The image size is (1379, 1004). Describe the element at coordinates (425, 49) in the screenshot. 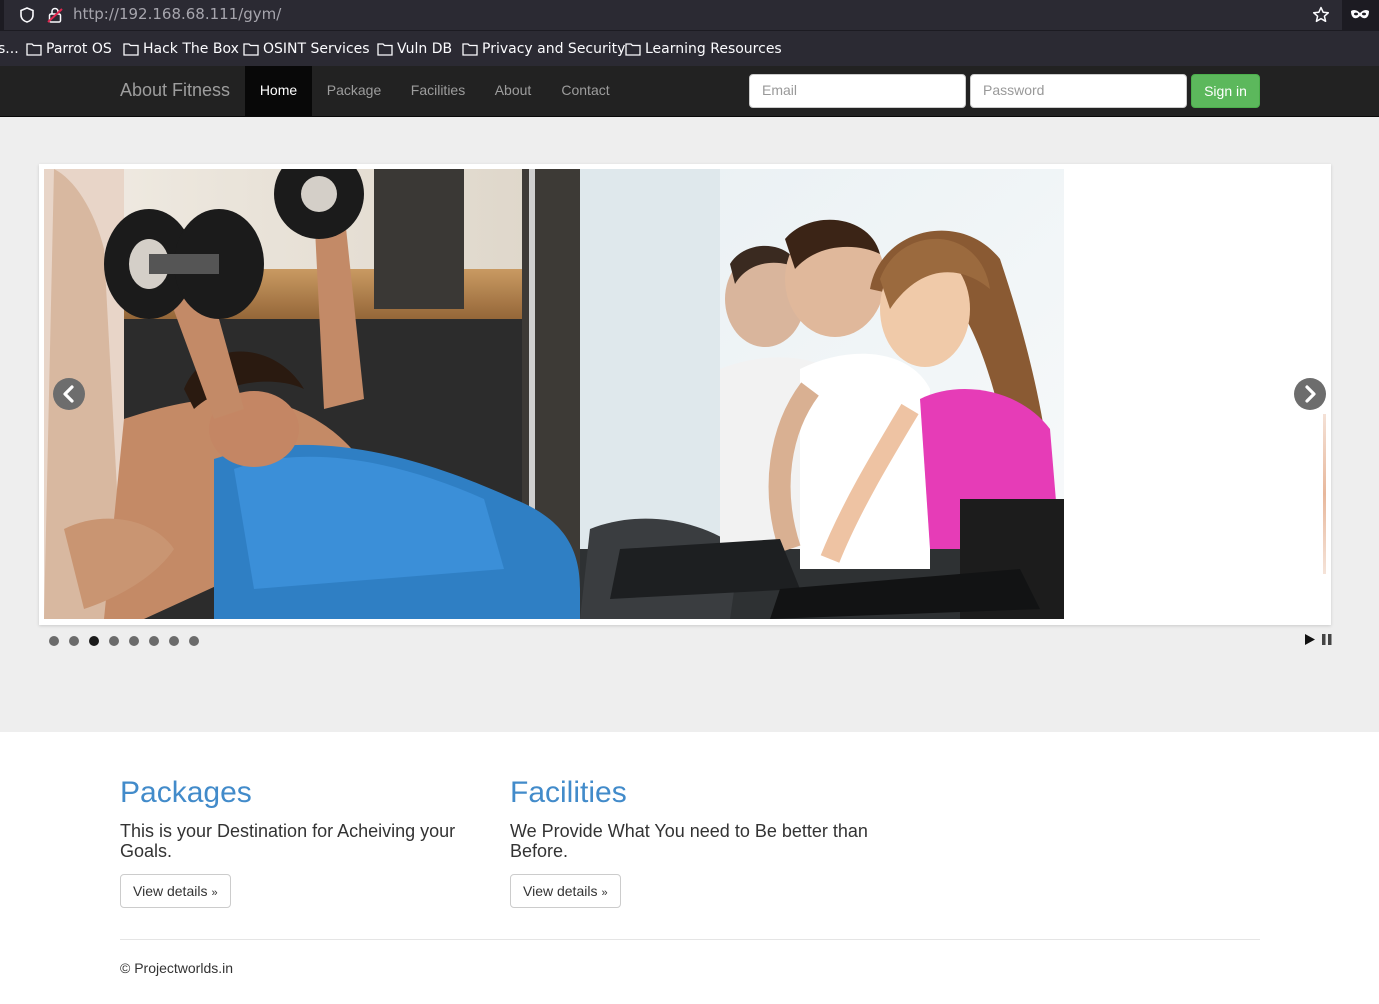

I see `bookmark-label: Vuln DB` at that location.